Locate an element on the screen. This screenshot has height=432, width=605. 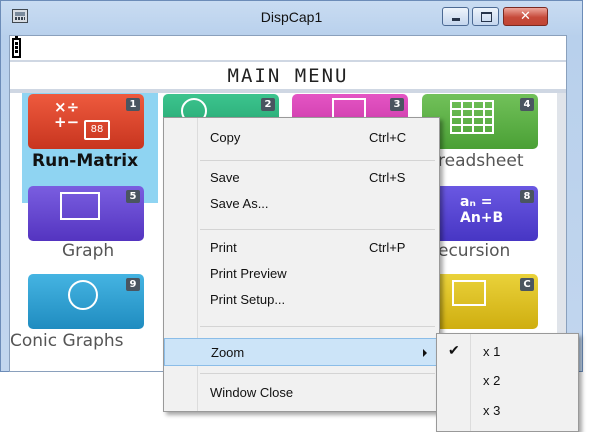
tile-number: 5 is located at coordinates (133, 196).